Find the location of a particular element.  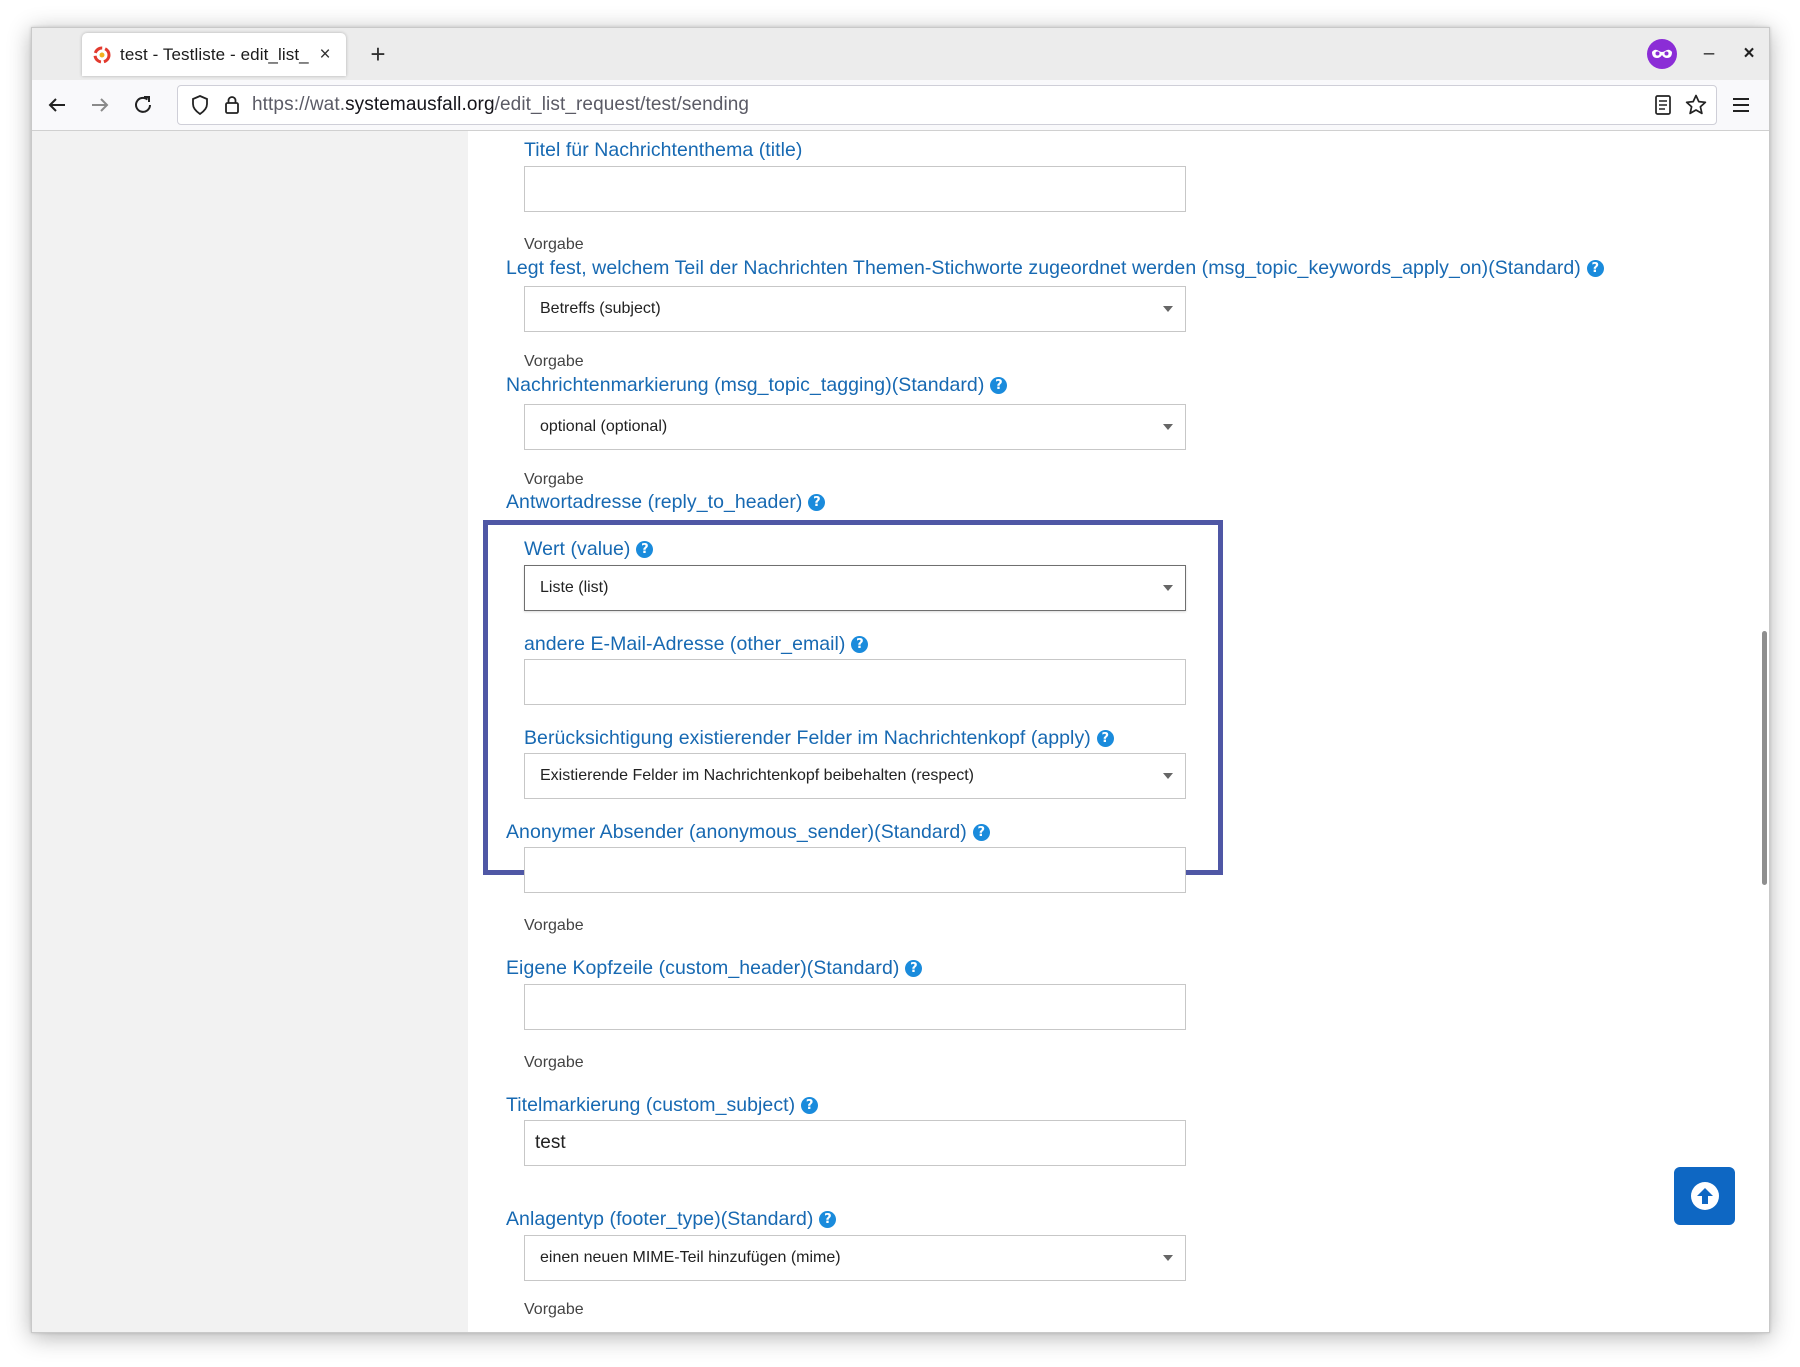

reload-icon is located at coordinates (143, 104).